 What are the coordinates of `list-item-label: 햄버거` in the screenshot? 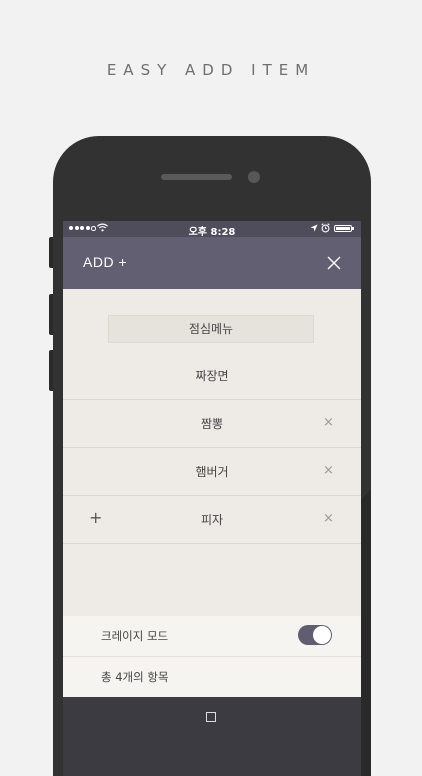 It's located at (212, 472).